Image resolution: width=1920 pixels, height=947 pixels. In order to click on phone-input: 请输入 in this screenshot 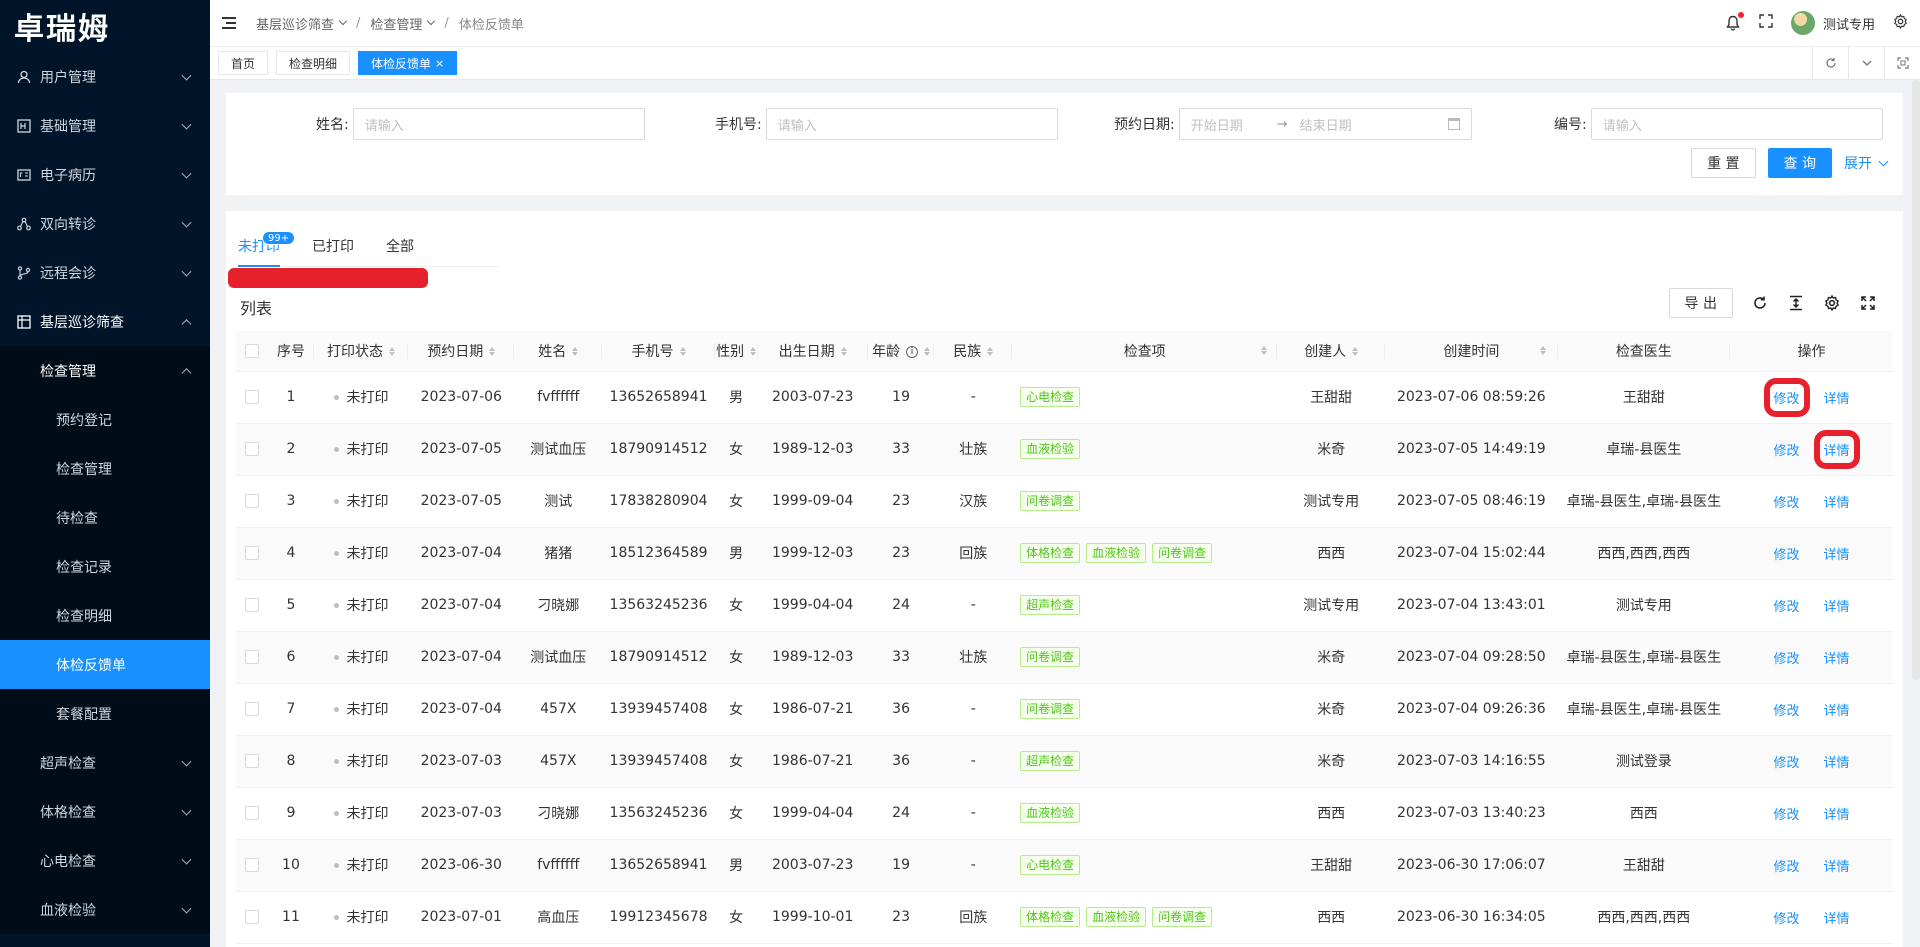, I will do `click(911, 124)`.